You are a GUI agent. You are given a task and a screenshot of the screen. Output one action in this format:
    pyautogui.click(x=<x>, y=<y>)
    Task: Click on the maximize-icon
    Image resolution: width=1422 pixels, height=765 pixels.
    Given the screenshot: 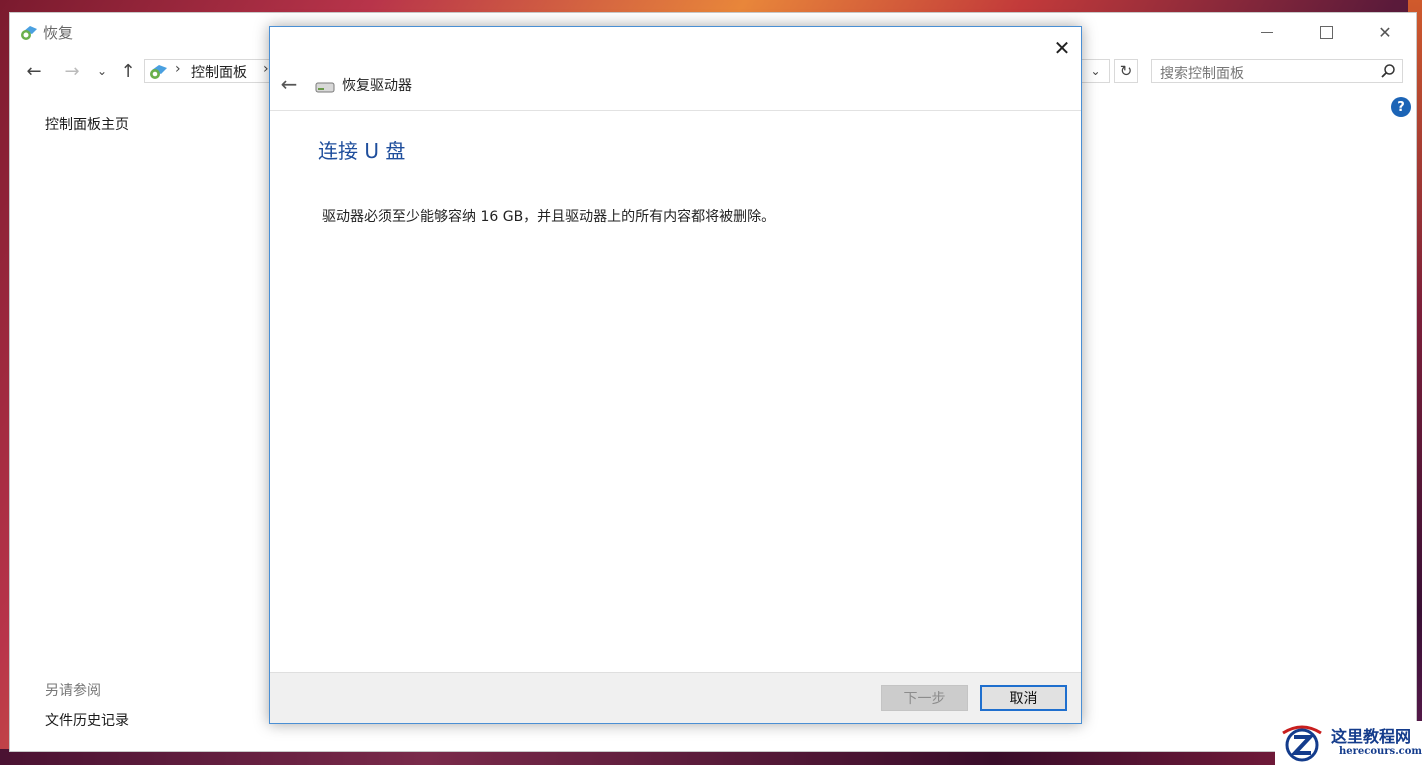 What is the action you would take?
    pyautogui.click(x=1326, y=32)
    